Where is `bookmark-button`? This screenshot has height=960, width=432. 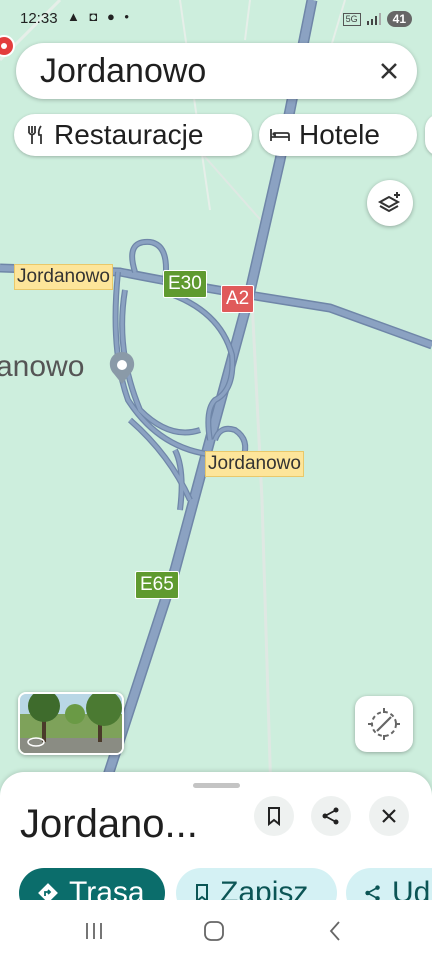
bookmark-button is located at coordinates (274, 816).